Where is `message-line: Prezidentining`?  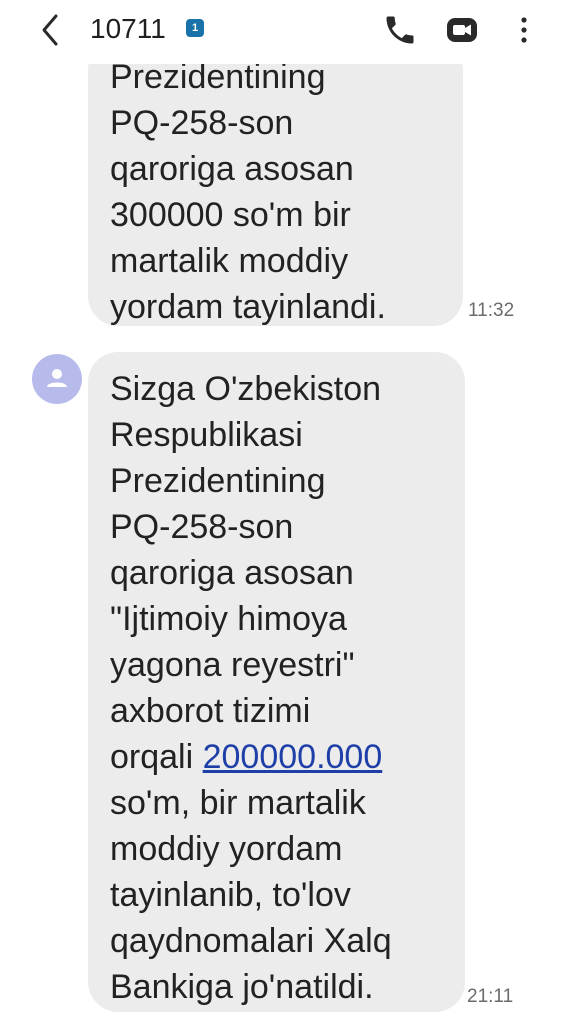
message-line: Prezidentining is located at coordinates (218, 481).